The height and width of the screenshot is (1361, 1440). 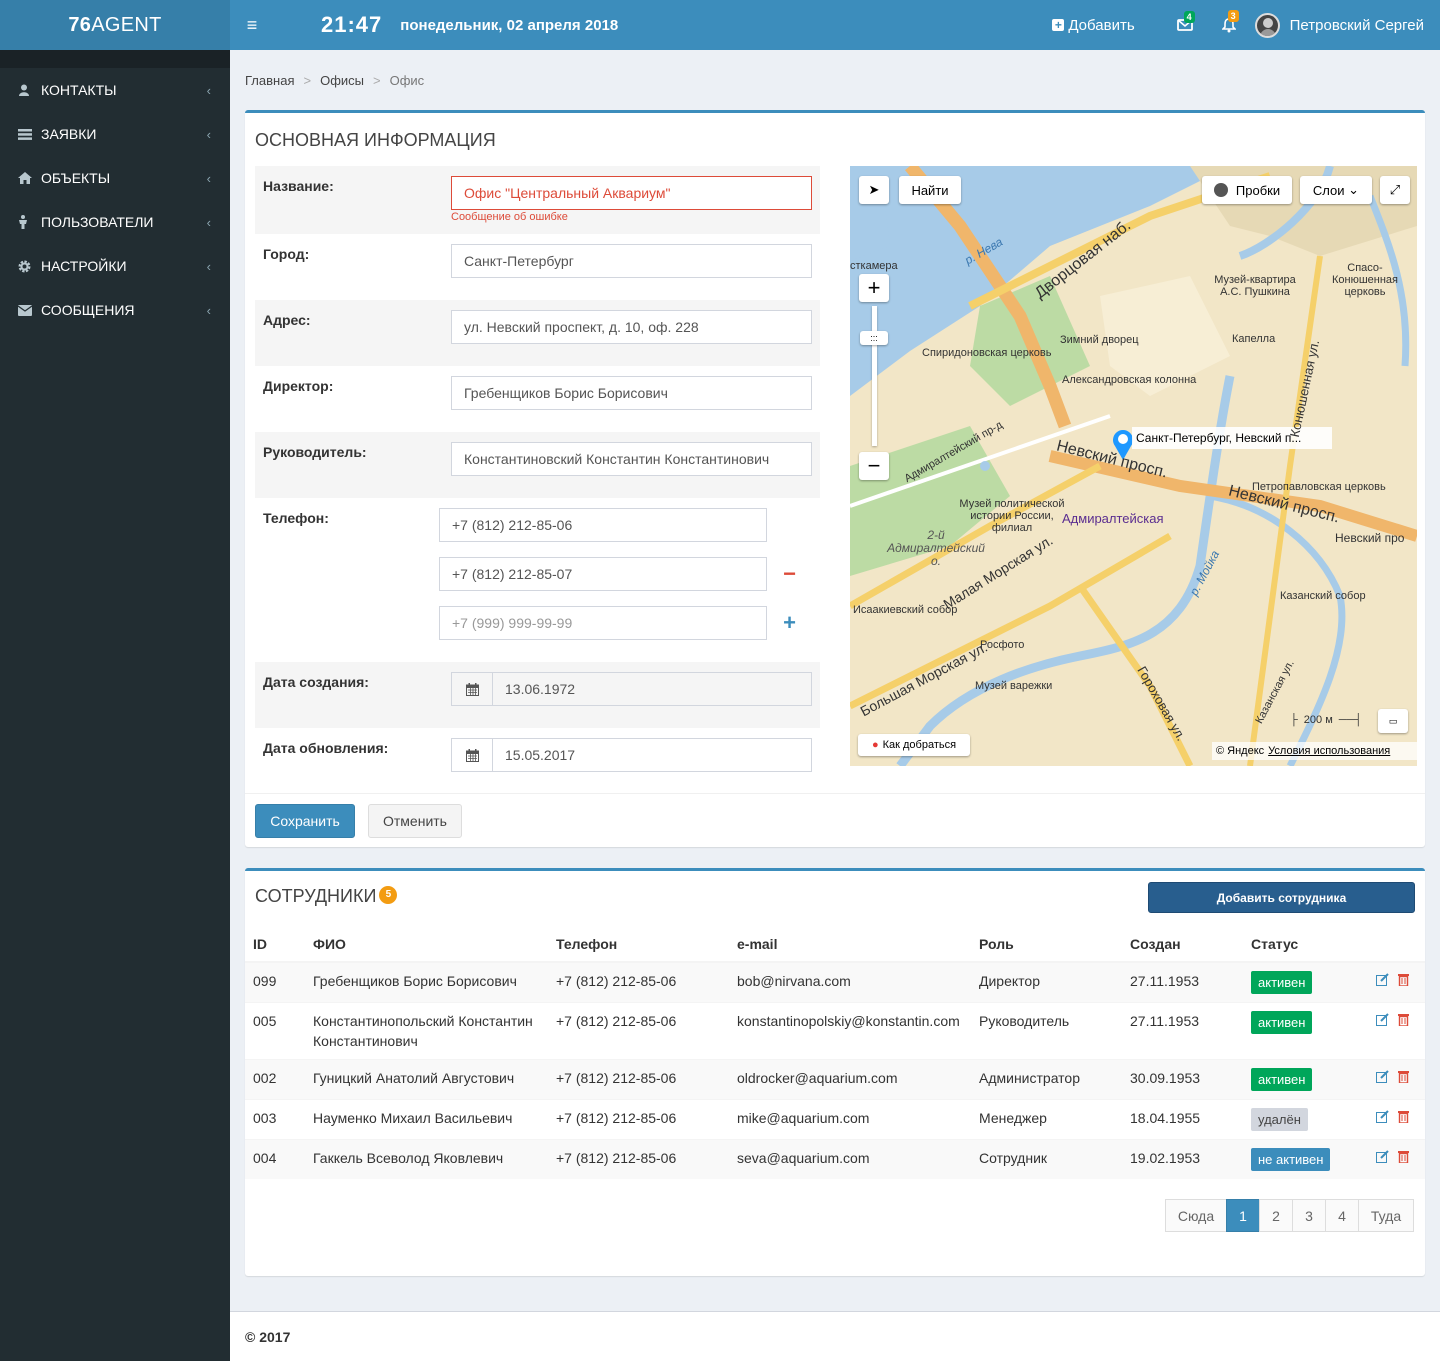 I want to click on director-row: Директор: Гребенщиков Борис Борисович, so click(x=537, y=399).